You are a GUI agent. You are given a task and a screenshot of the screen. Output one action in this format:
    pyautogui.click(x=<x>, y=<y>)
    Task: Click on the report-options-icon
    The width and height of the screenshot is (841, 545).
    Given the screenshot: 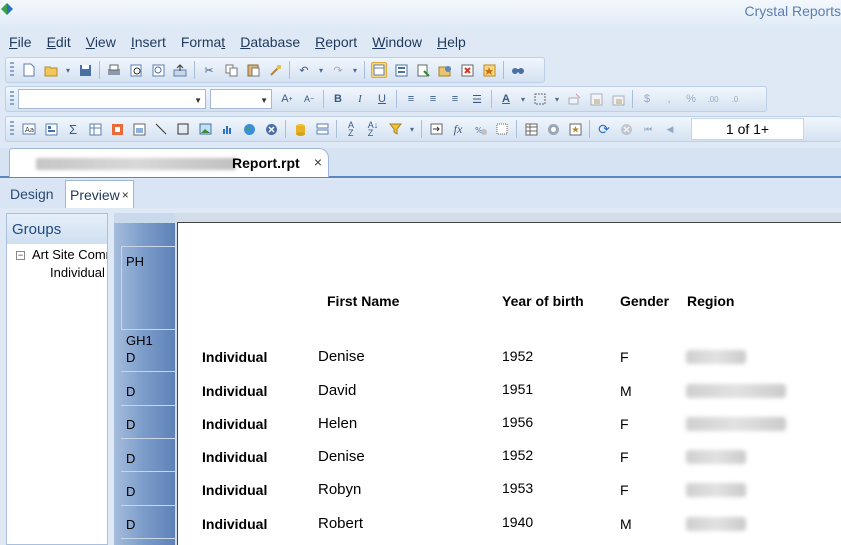 What is the action you would take?
    pyautogui.click(x=531, y=129)
    